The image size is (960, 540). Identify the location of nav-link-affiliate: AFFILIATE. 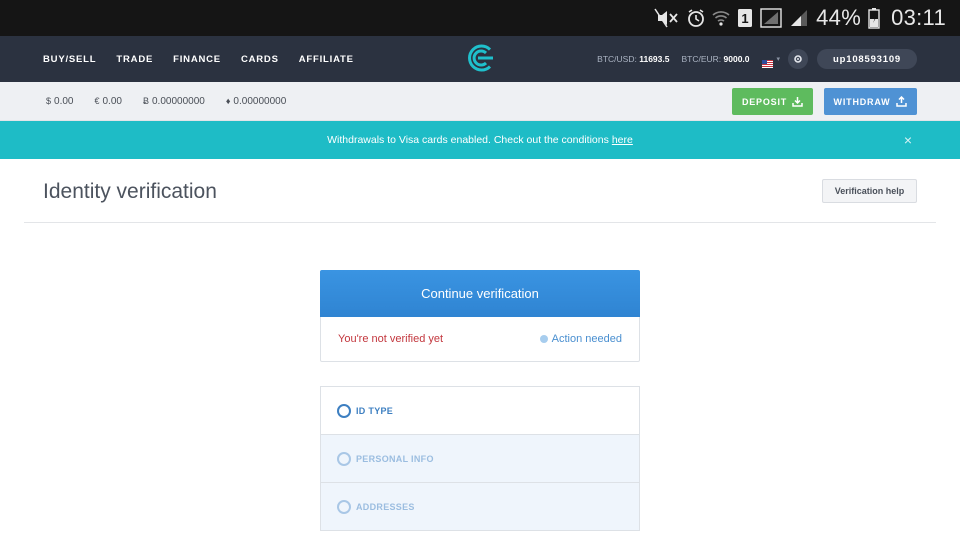
(326, 59).